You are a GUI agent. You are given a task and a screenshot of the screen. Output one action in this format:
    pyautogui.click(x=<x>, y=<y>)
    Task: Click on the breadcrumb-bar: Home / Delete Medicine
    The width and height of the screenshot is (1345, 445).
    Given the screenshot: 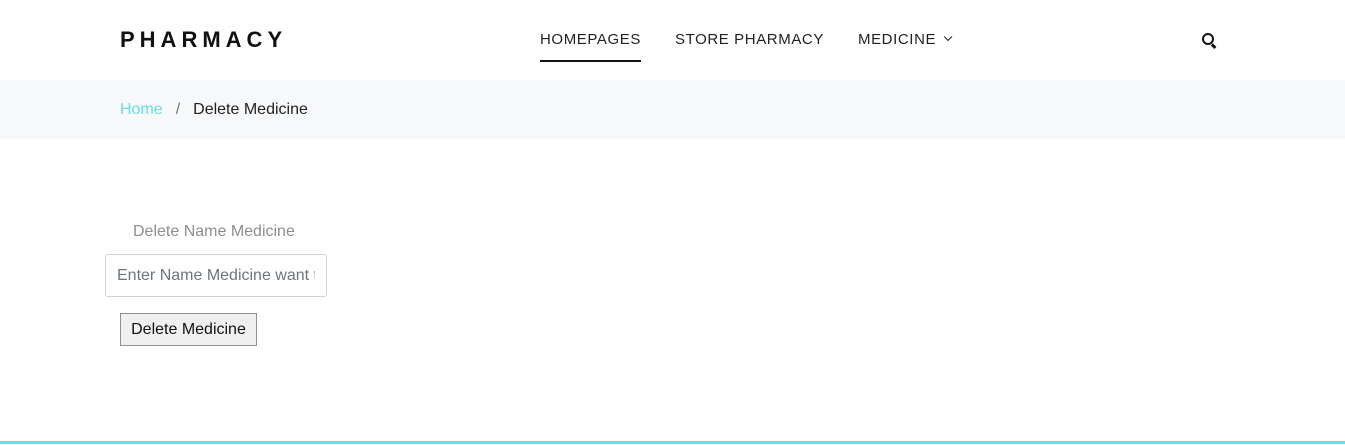 What is the action you would take?
    pyautogui.click(x=672, y=109)
    